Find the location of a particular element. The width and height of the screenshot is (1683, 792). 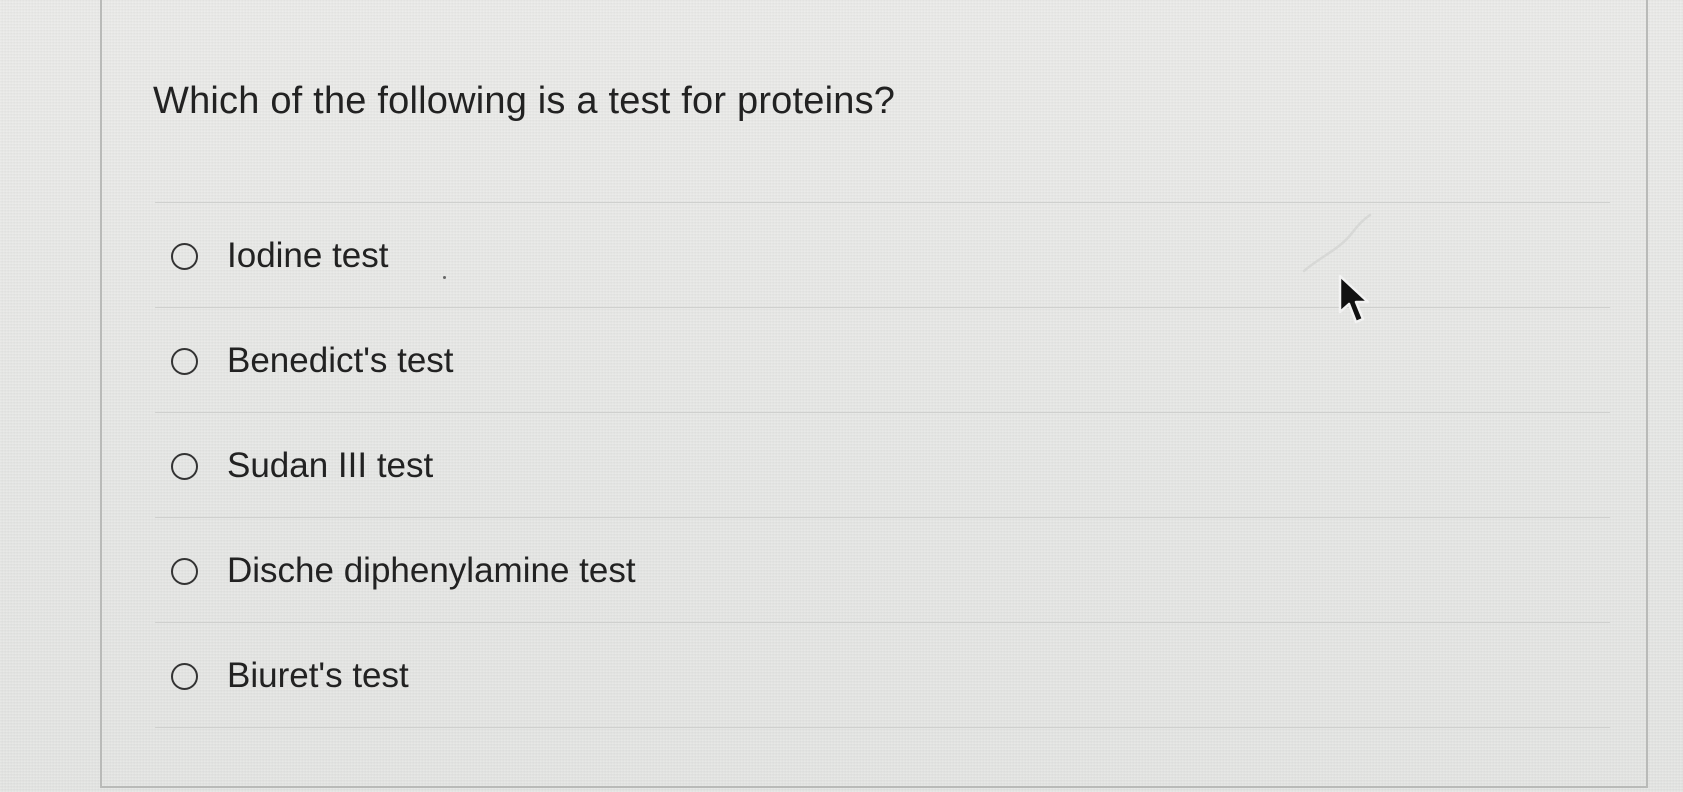

pen-mark-decoration is located at coordinates (1337, 243).